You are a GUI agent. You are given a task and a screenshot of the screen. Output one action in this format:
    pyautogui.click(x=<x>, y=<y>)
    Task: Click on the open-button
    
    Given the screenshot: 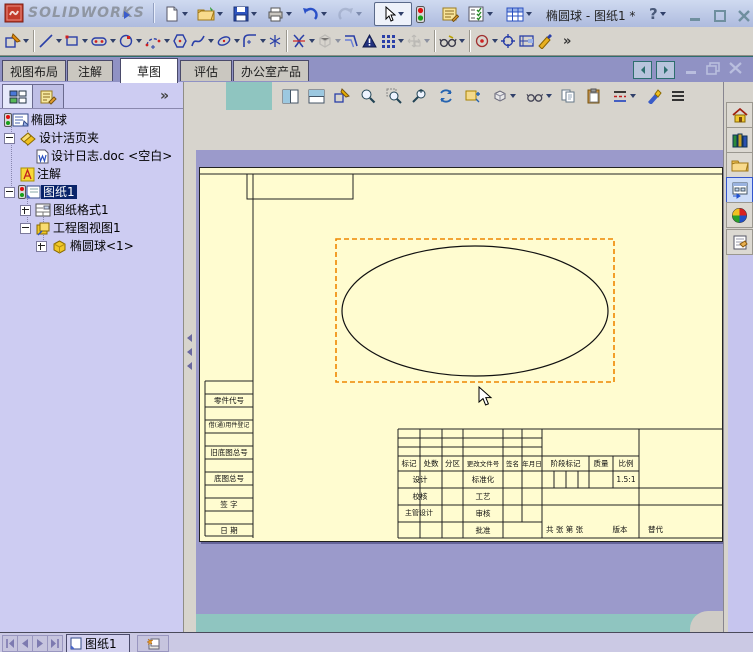 What is the action you would take?
    pyautogui.click(x=210, y=14)
    